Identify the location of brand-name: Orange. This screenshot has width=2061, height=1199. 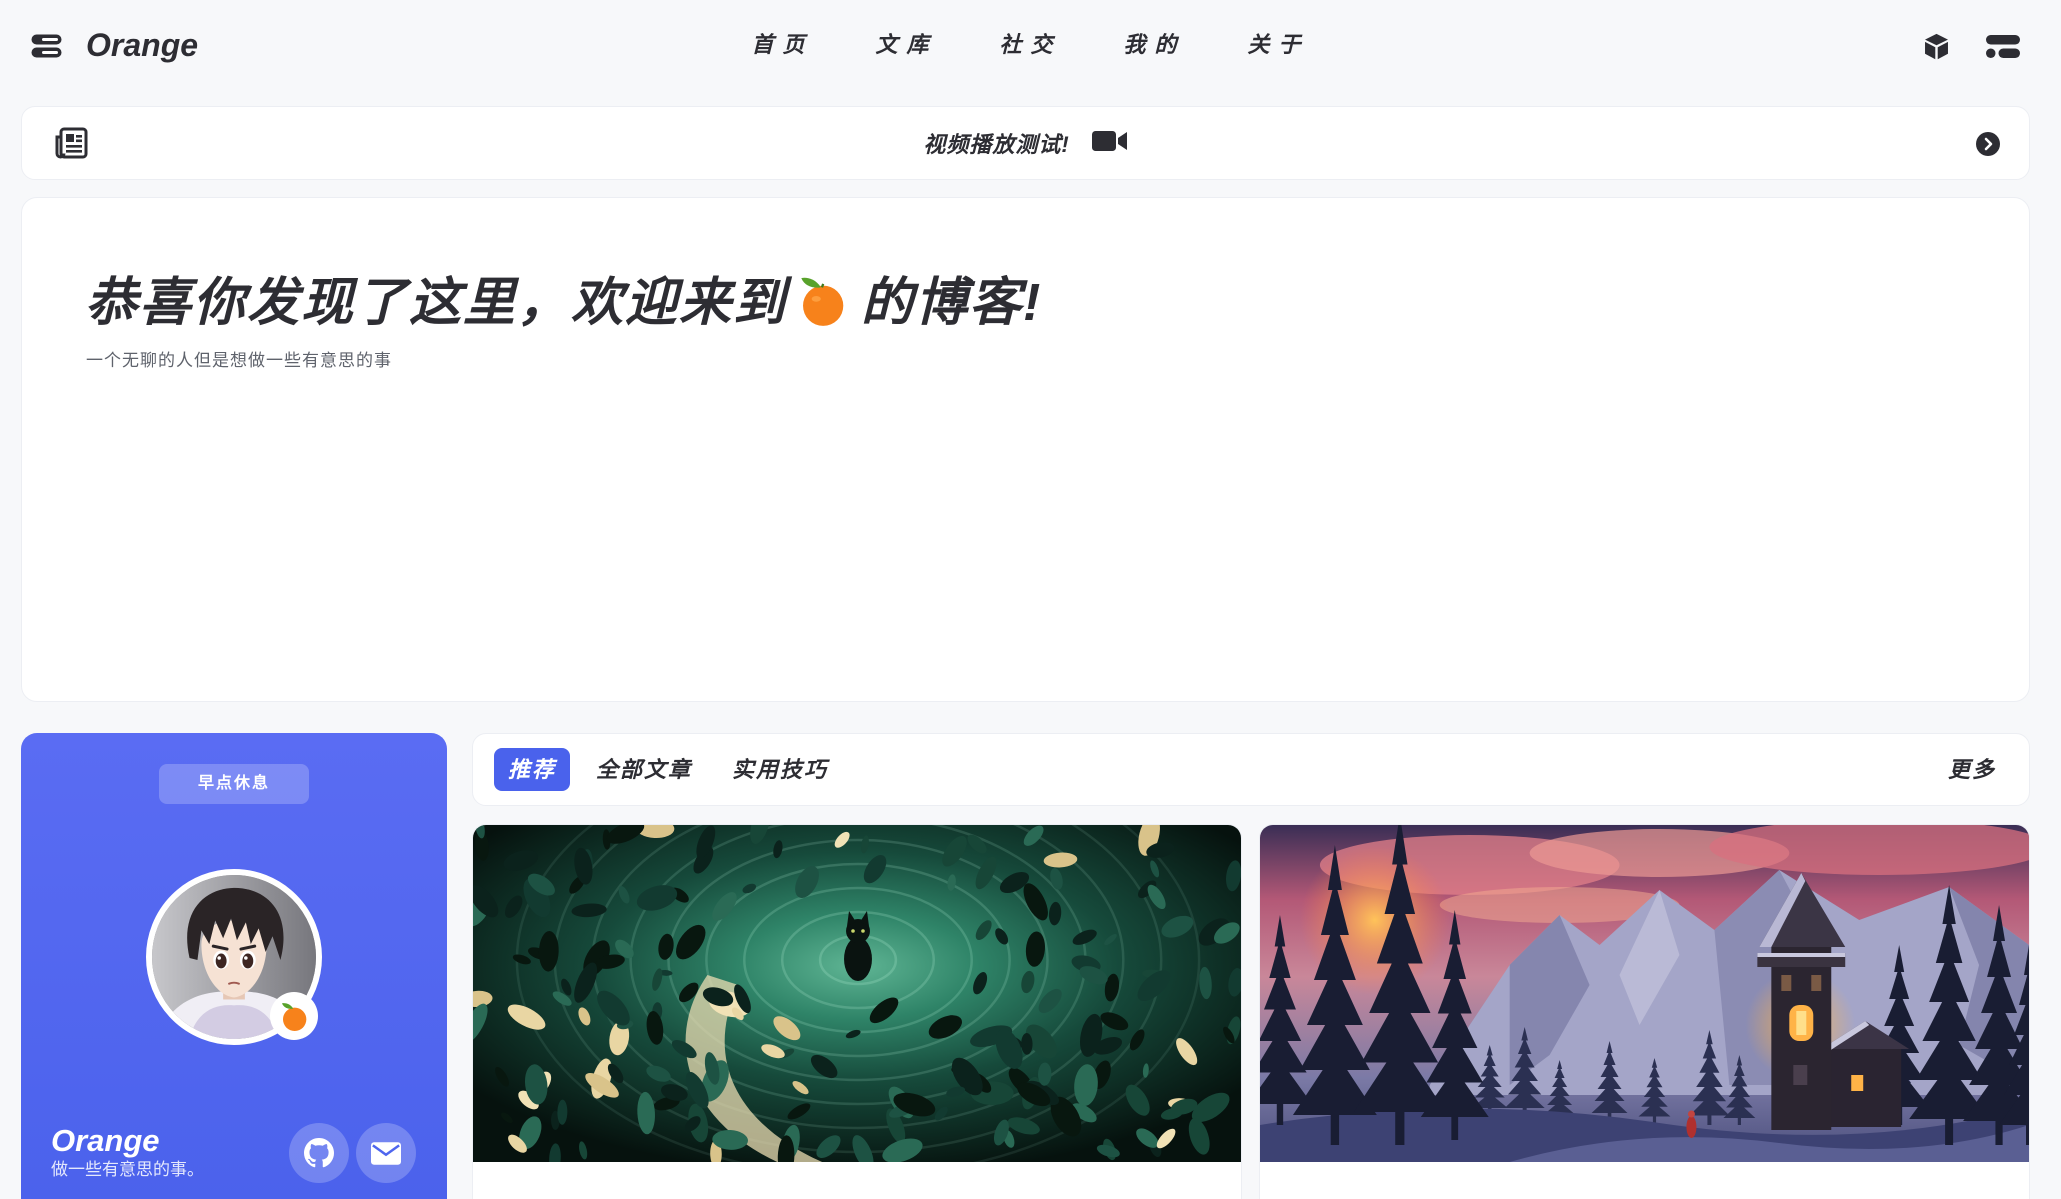
(142, 45).